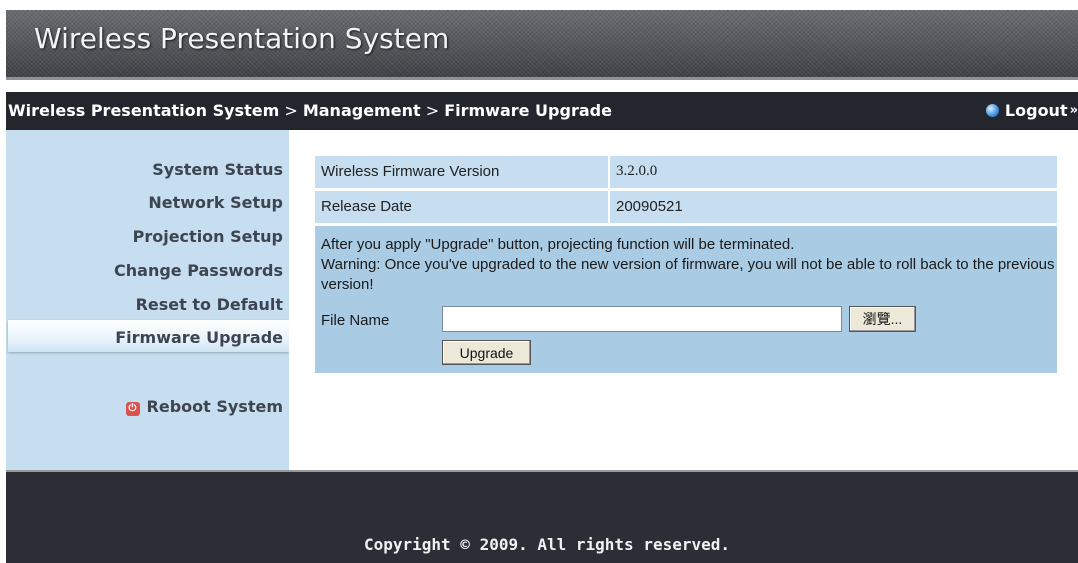 Image resolution: width=1078 pixels, height=563 pixels. I want to click on sidebar-item-system-status: System Status, so click(217, 169).